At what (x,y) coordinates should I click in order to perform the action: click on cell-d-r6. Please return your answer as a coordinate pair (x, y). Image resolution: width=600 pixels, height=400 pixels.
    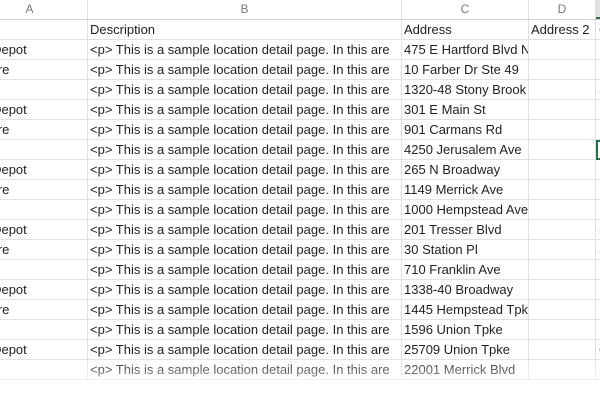
    Looking at the image, I should click on (562, 150).